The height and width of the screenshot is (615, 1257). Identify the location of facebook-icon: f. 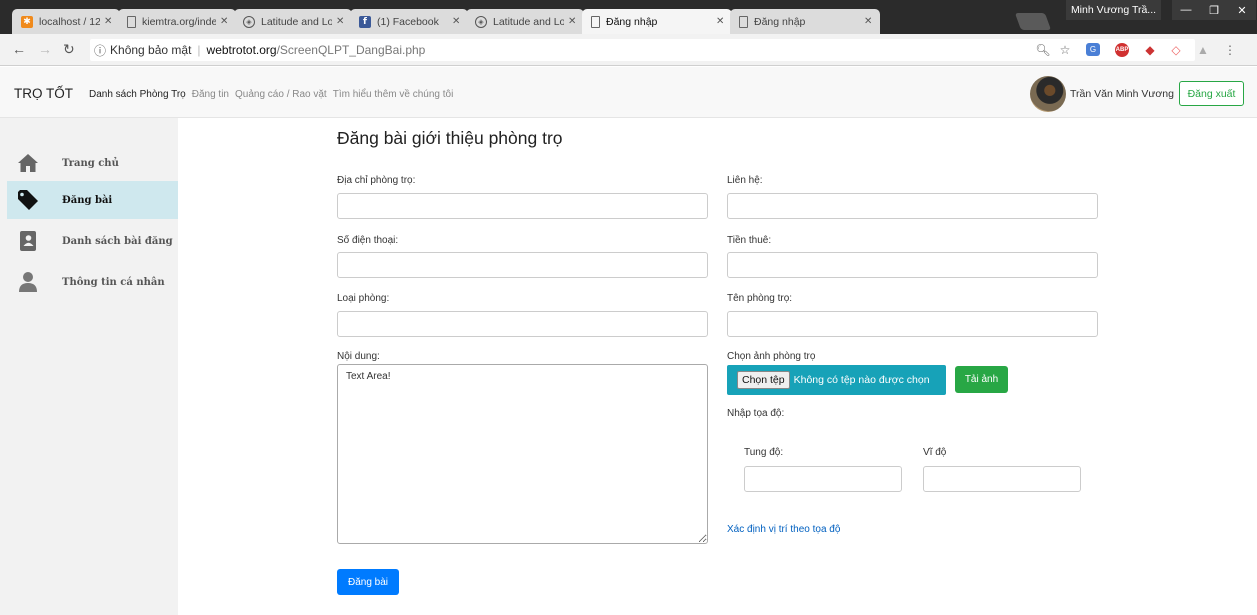
(365, 21).